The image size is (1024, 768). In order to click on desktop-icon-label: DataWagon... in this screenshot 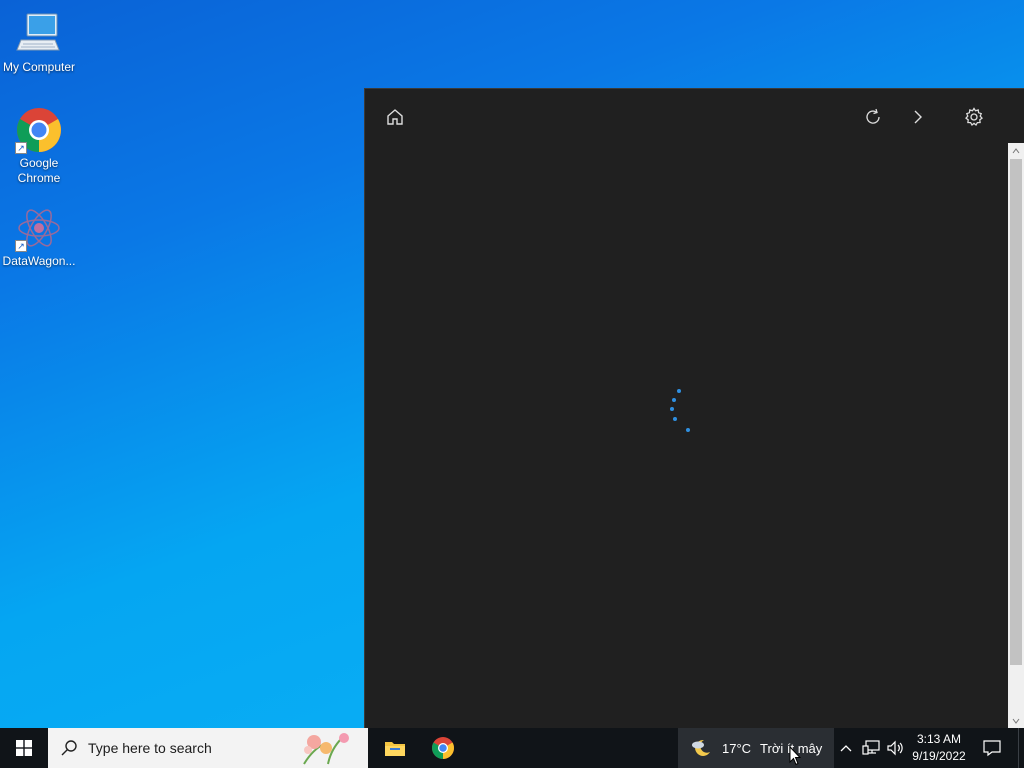, I will do `click(39, 261)`.